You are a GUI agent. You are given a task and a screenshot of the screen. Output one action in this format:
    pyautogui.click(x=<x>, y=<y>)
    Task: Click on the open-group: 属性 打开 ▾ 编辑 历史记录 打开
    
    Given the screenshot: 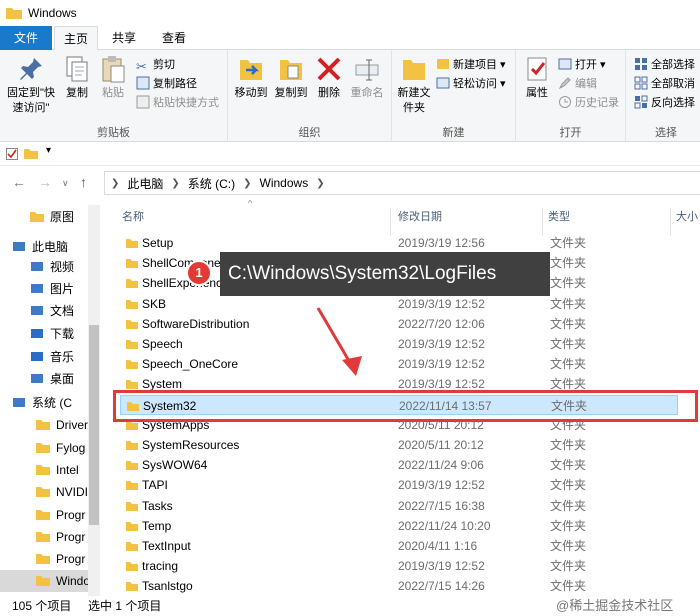 What is the action you would take?
    pyautogui.click(x=571, y=96)
    